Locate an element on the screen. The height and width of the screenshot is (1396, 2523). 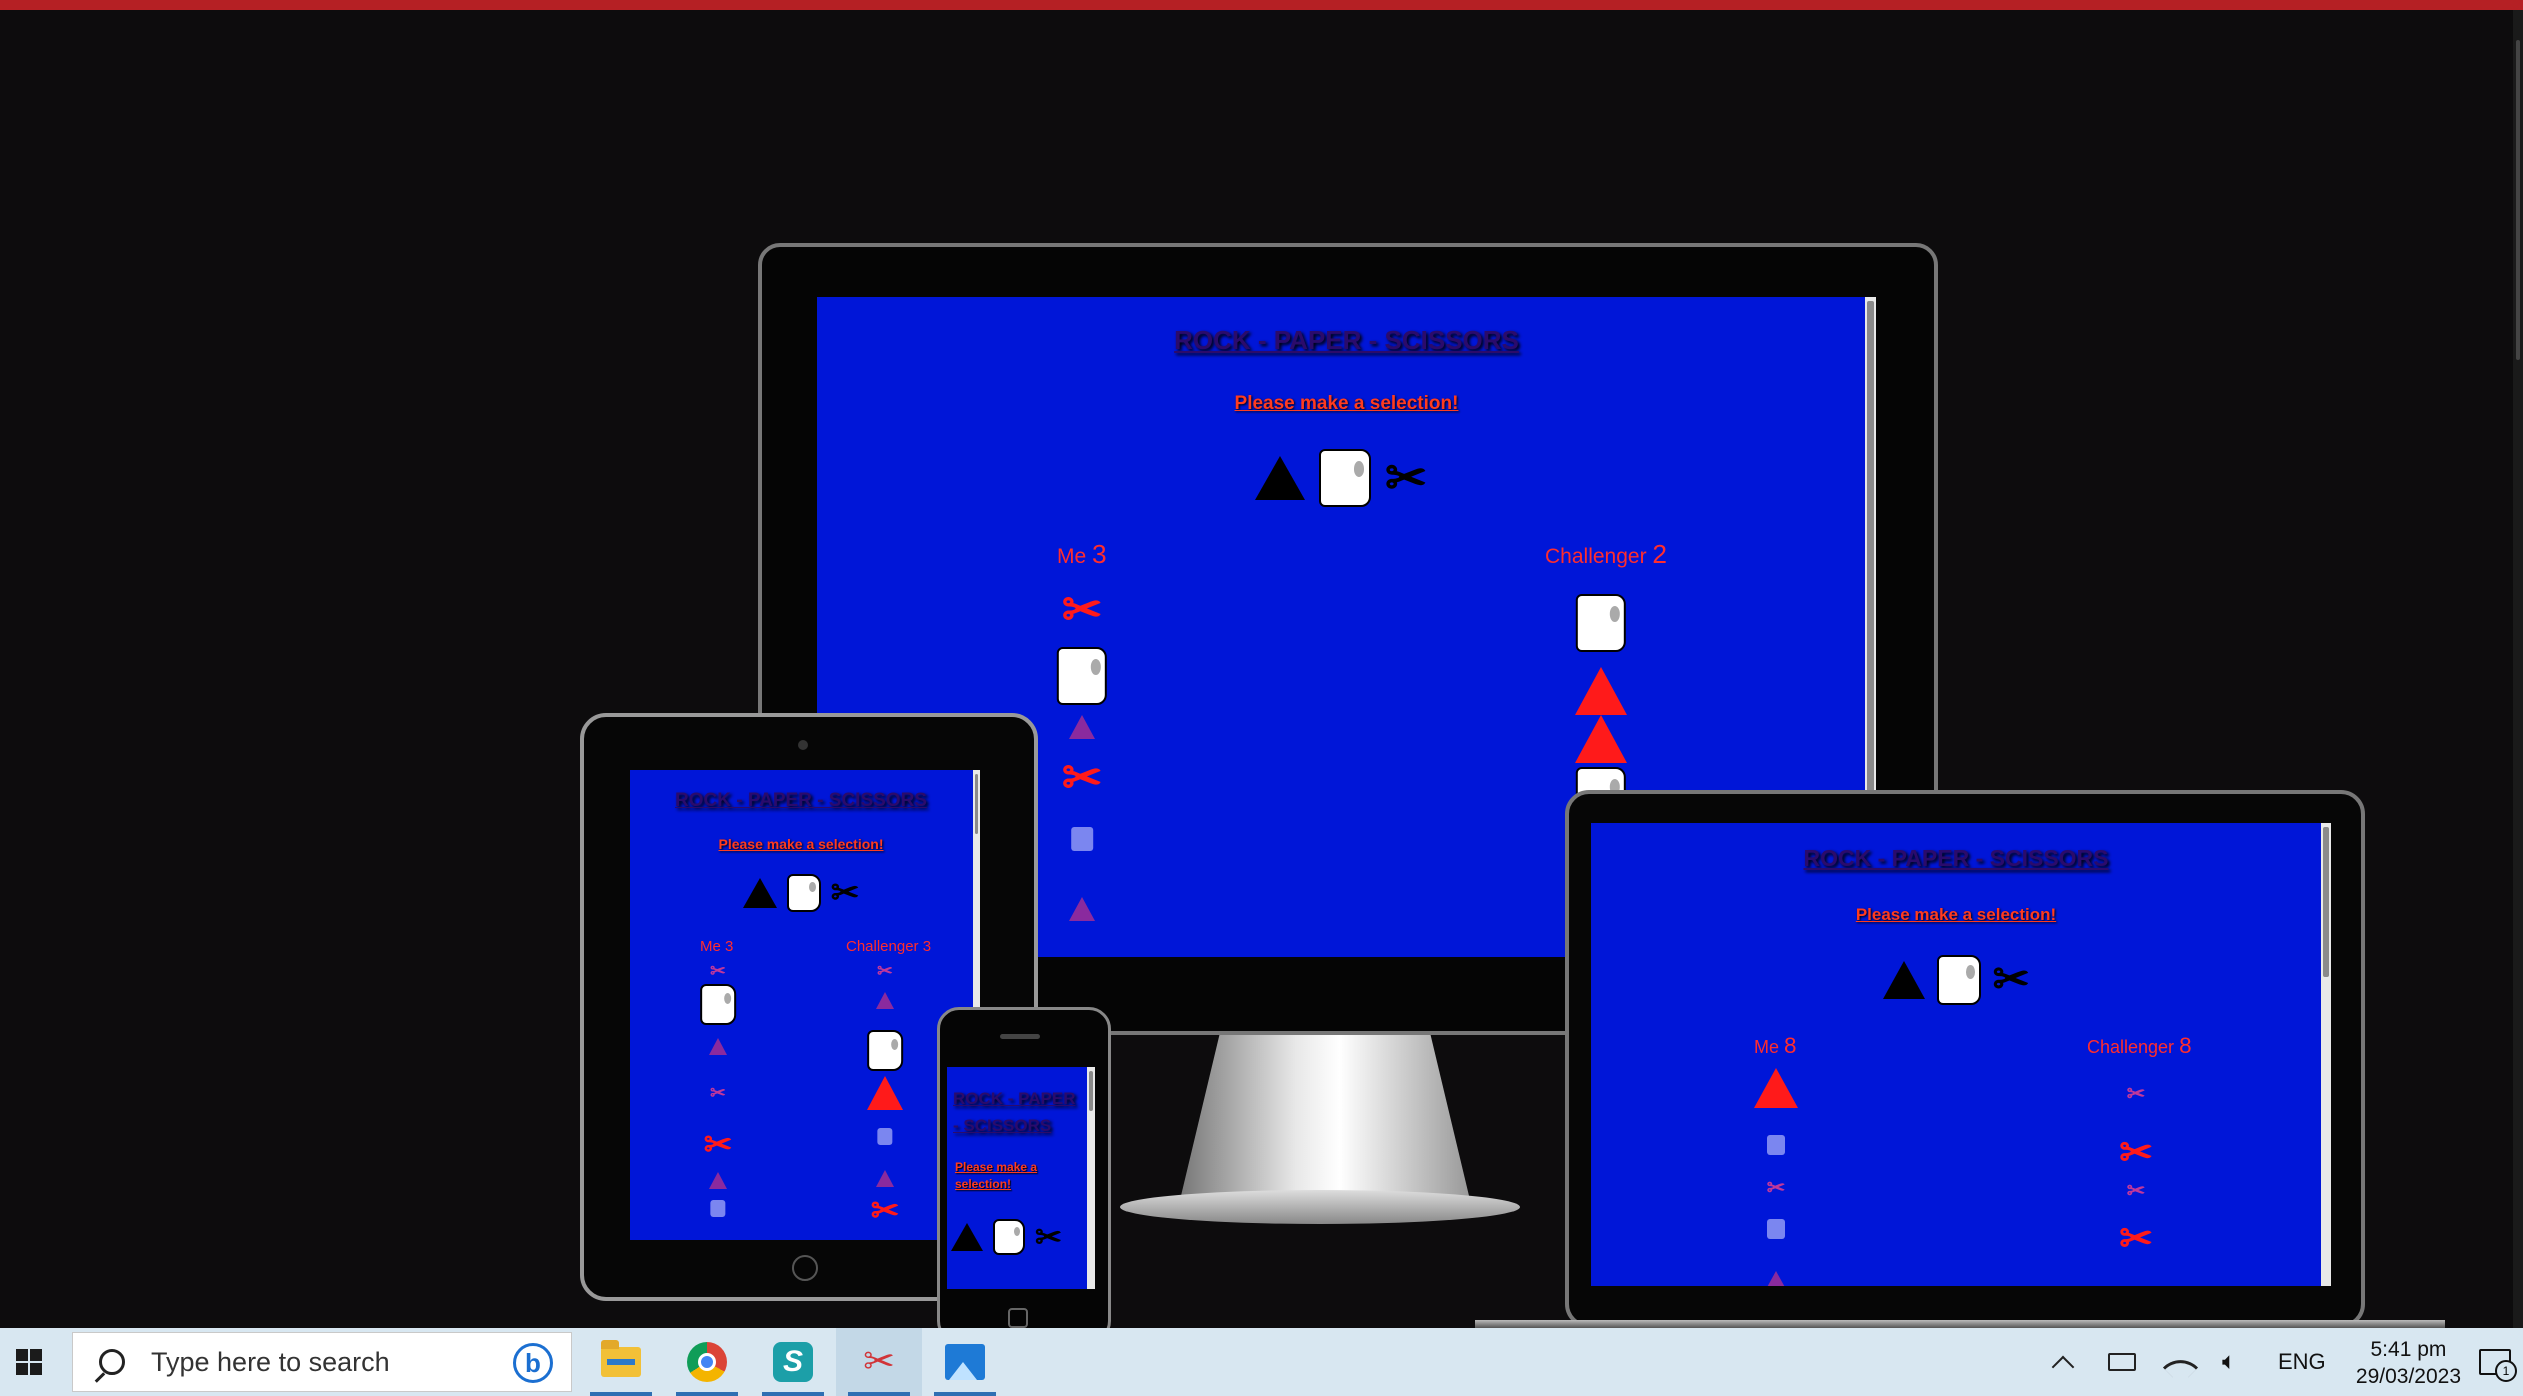
scissors-button: ✂ is located at coordinates (1406, 478).